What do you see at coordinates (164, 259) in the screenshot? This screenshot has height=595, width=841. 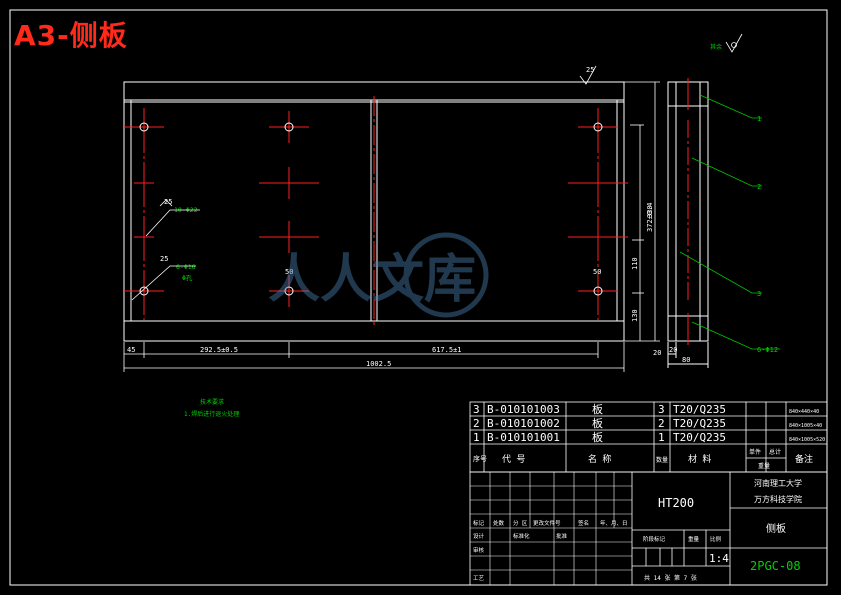 I see `rough-b: 25` at bounding box center [164, 259].